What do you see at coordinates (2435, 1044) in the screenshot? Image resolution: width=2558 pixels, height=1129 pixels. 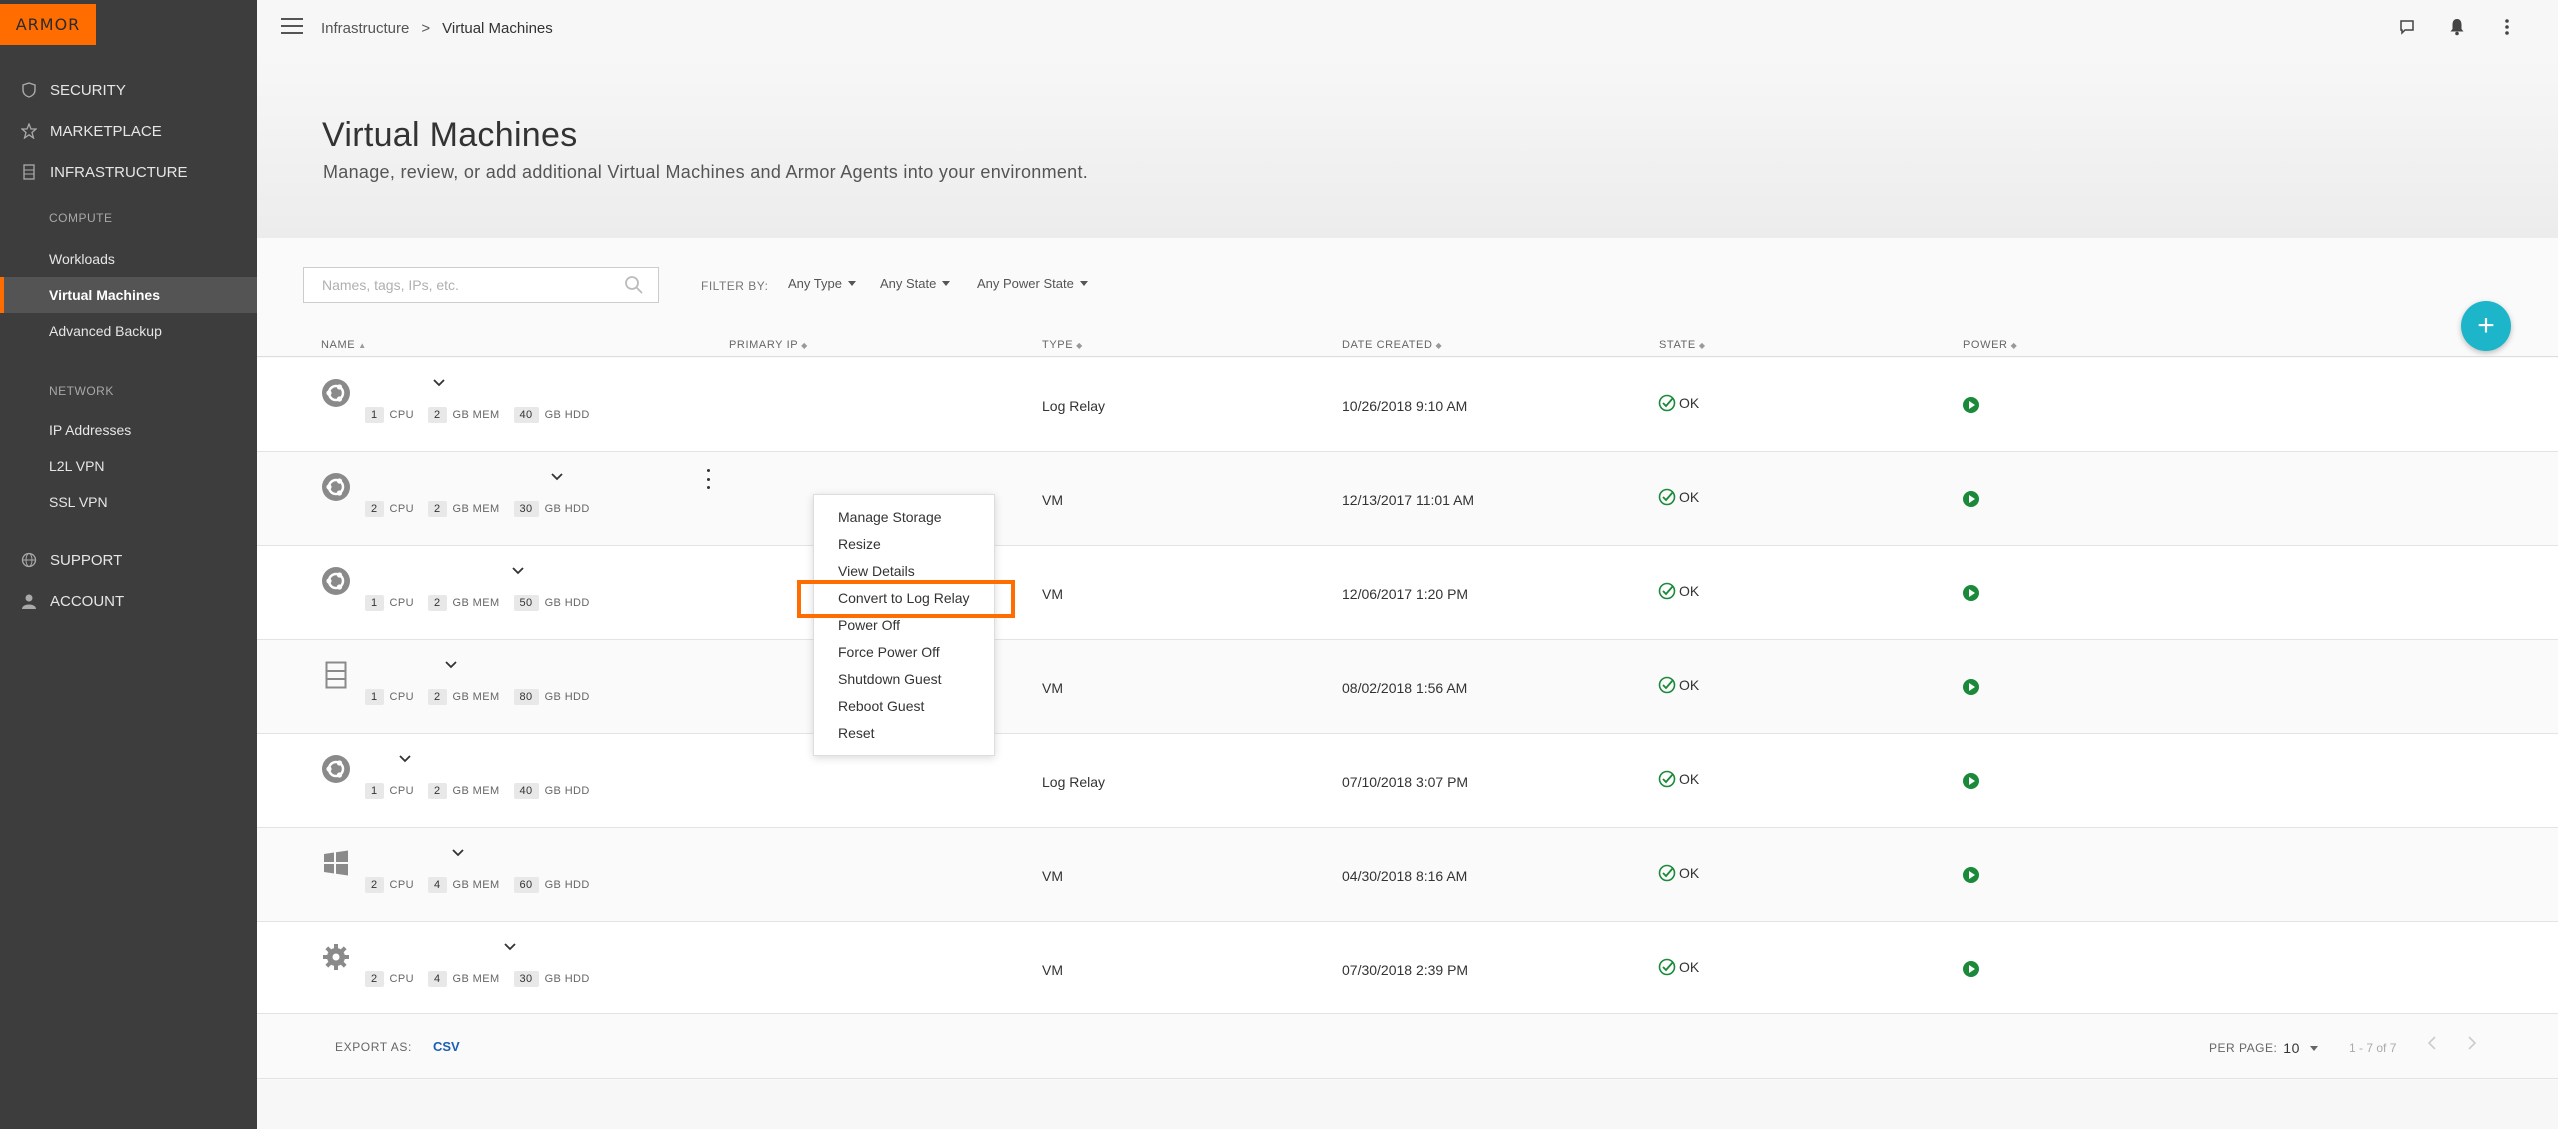 I see `prev-page-icon` at bounding box center [2435, 1044].